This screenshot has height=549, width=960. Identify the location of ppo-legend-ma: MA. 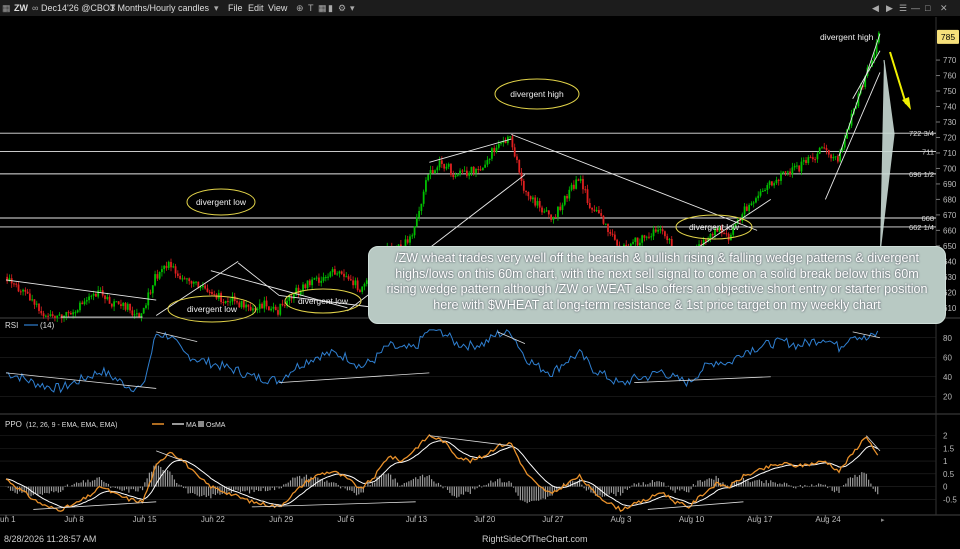
(191, 425).